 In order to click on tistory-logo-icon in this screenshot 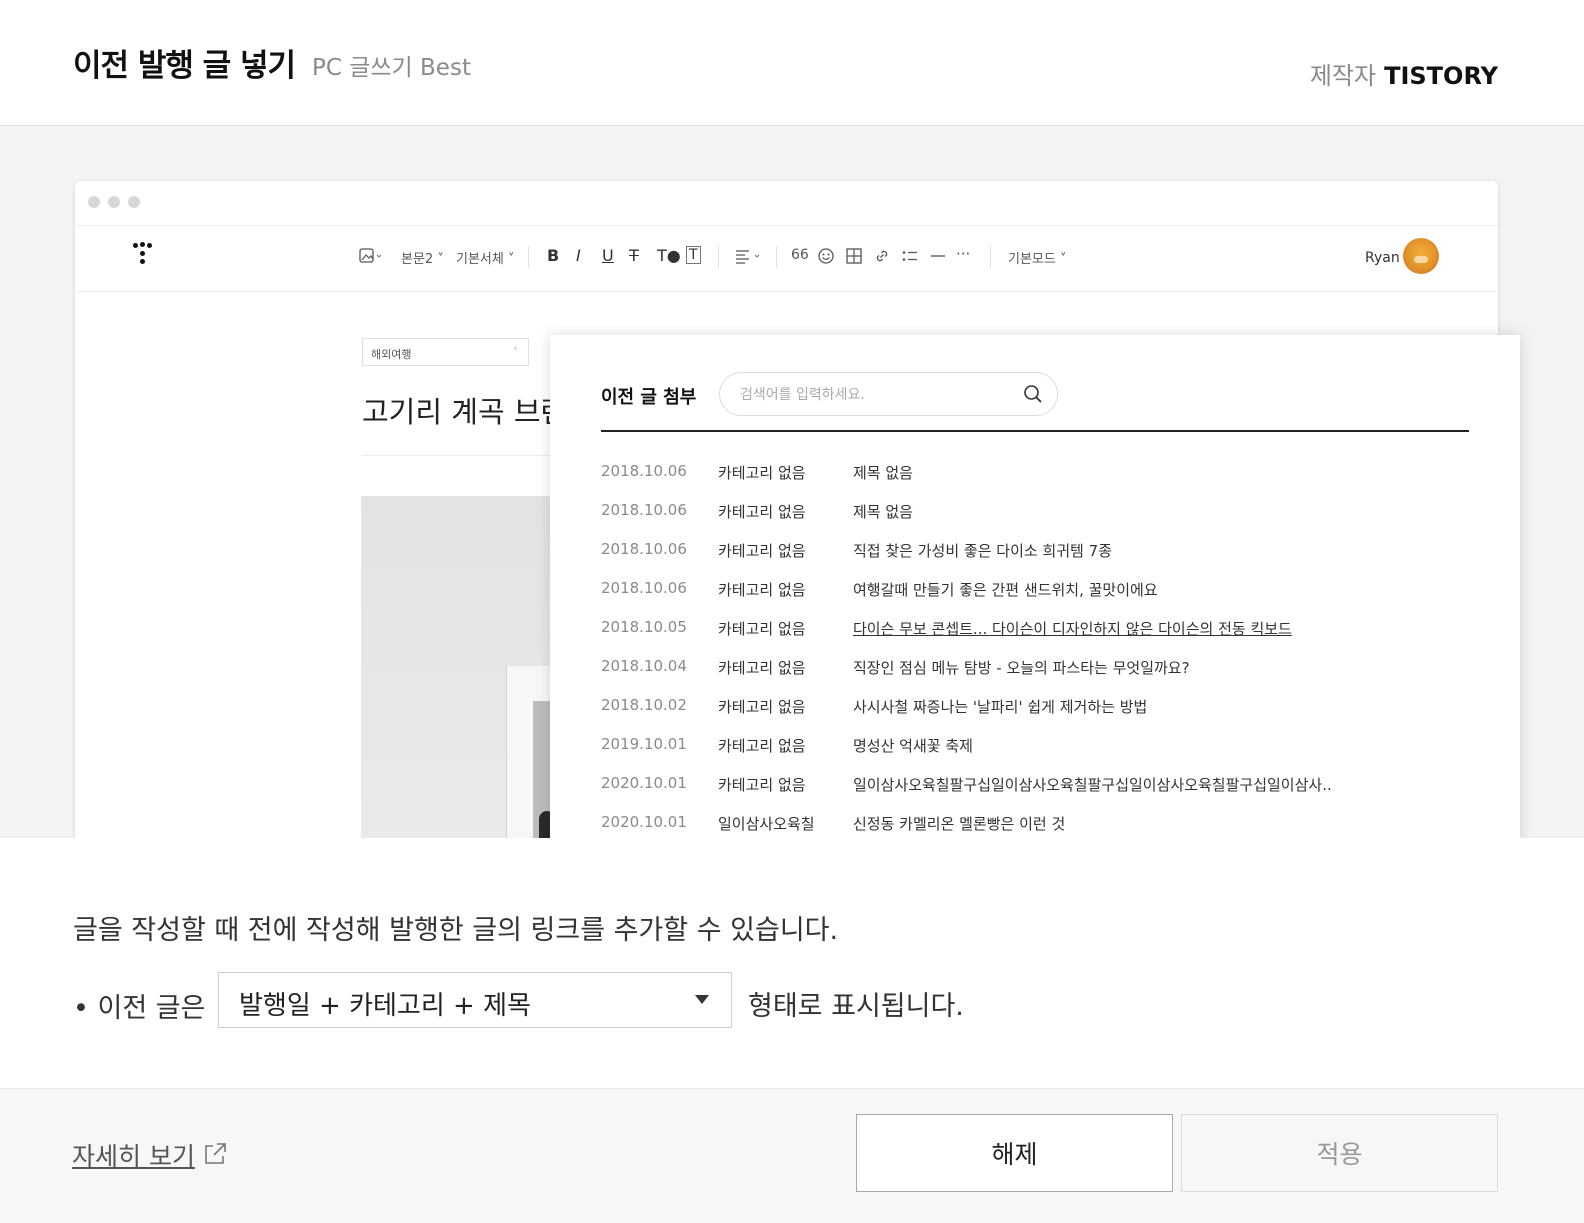, I will do `click(146, 256)`.